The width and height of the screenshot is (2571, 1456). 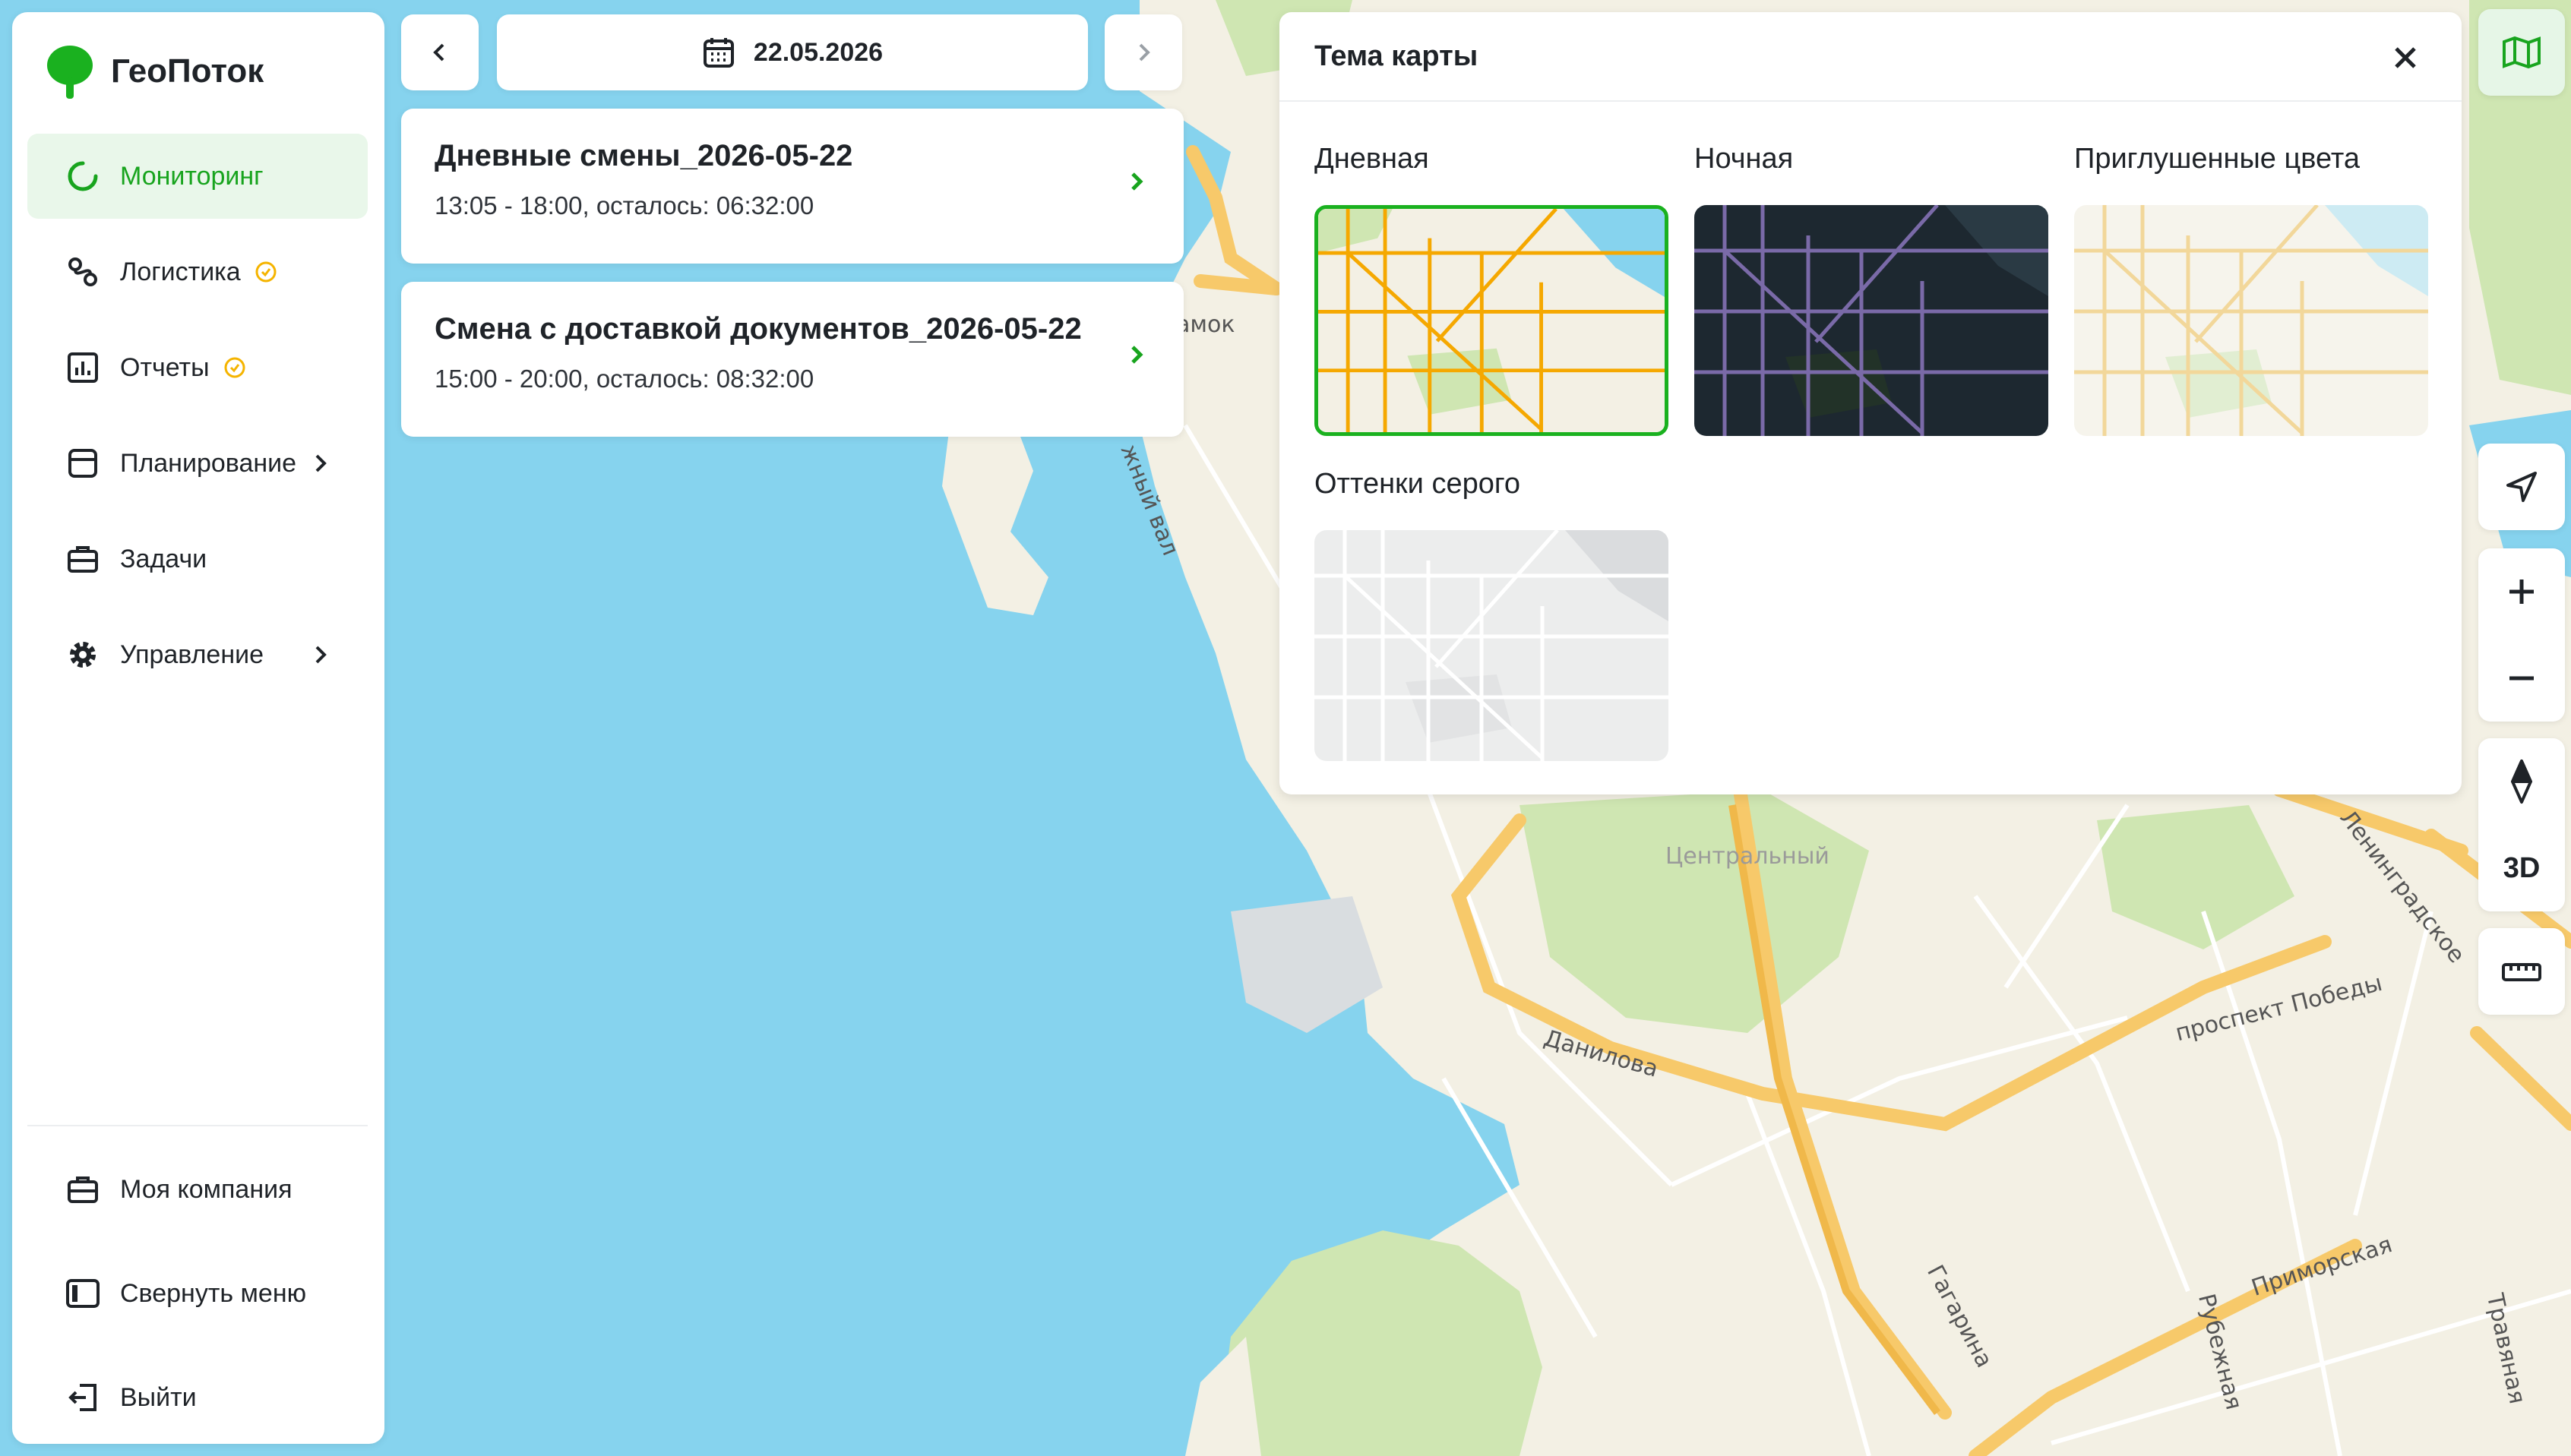 What do you see at coordinates (197, 1397) in the screenshot?
I see `sidebar-item-logout: Выйти` at bounding box center [197, 1397].